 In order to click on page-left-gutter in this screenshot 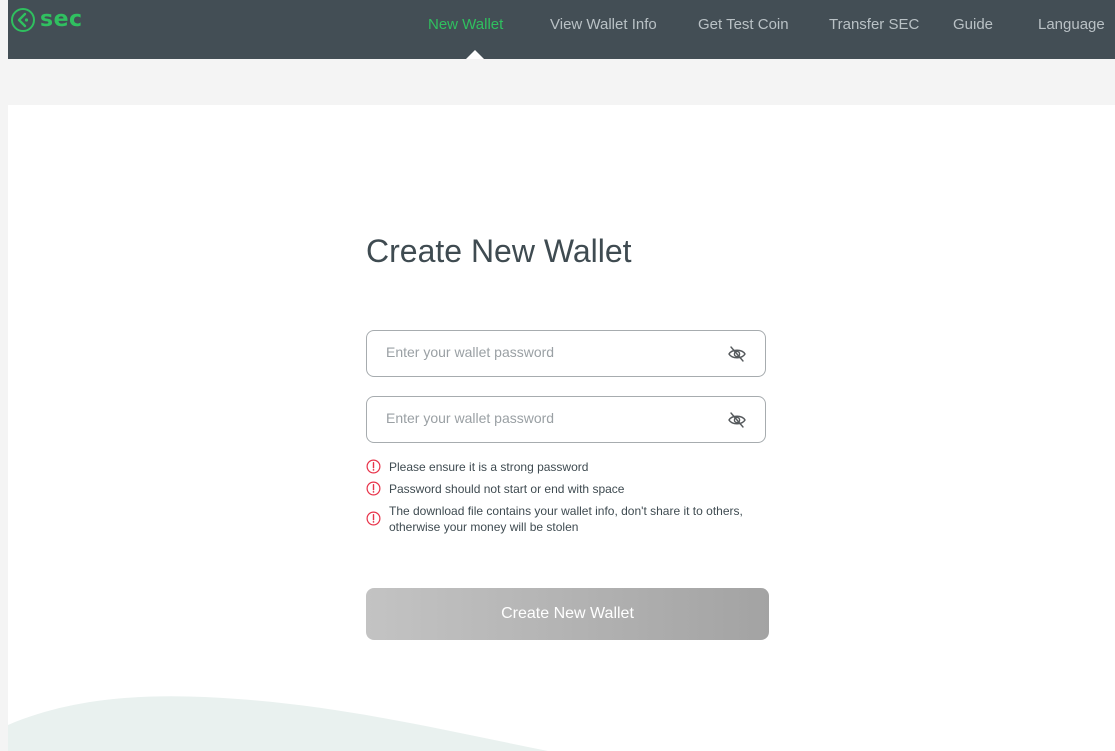, I will do `click(4, 375)`.